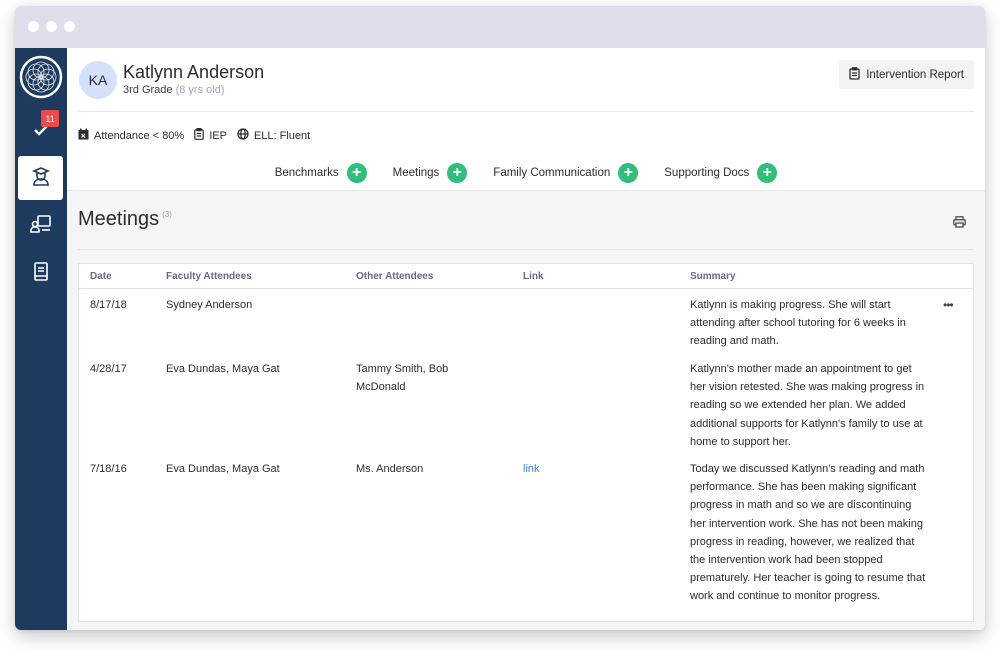 The height and width of the screenshot is (654, 1000). Describe the element at coordinates (767, 173) in the screenshot. I see `add-supporting-doc-button: +` at that location.